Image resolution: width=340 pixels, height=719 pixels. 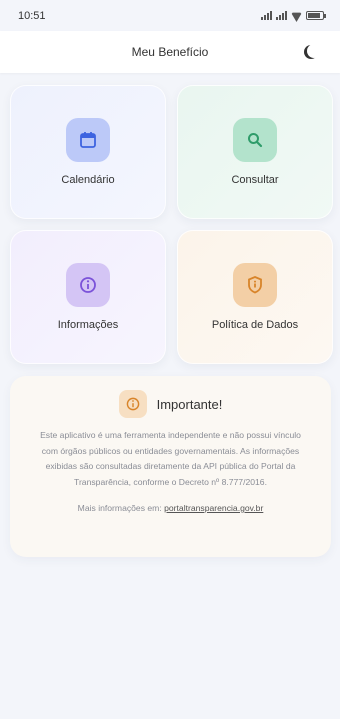 I want to click on data-policy-label: Política de Dados, so click(x=255, y=325).